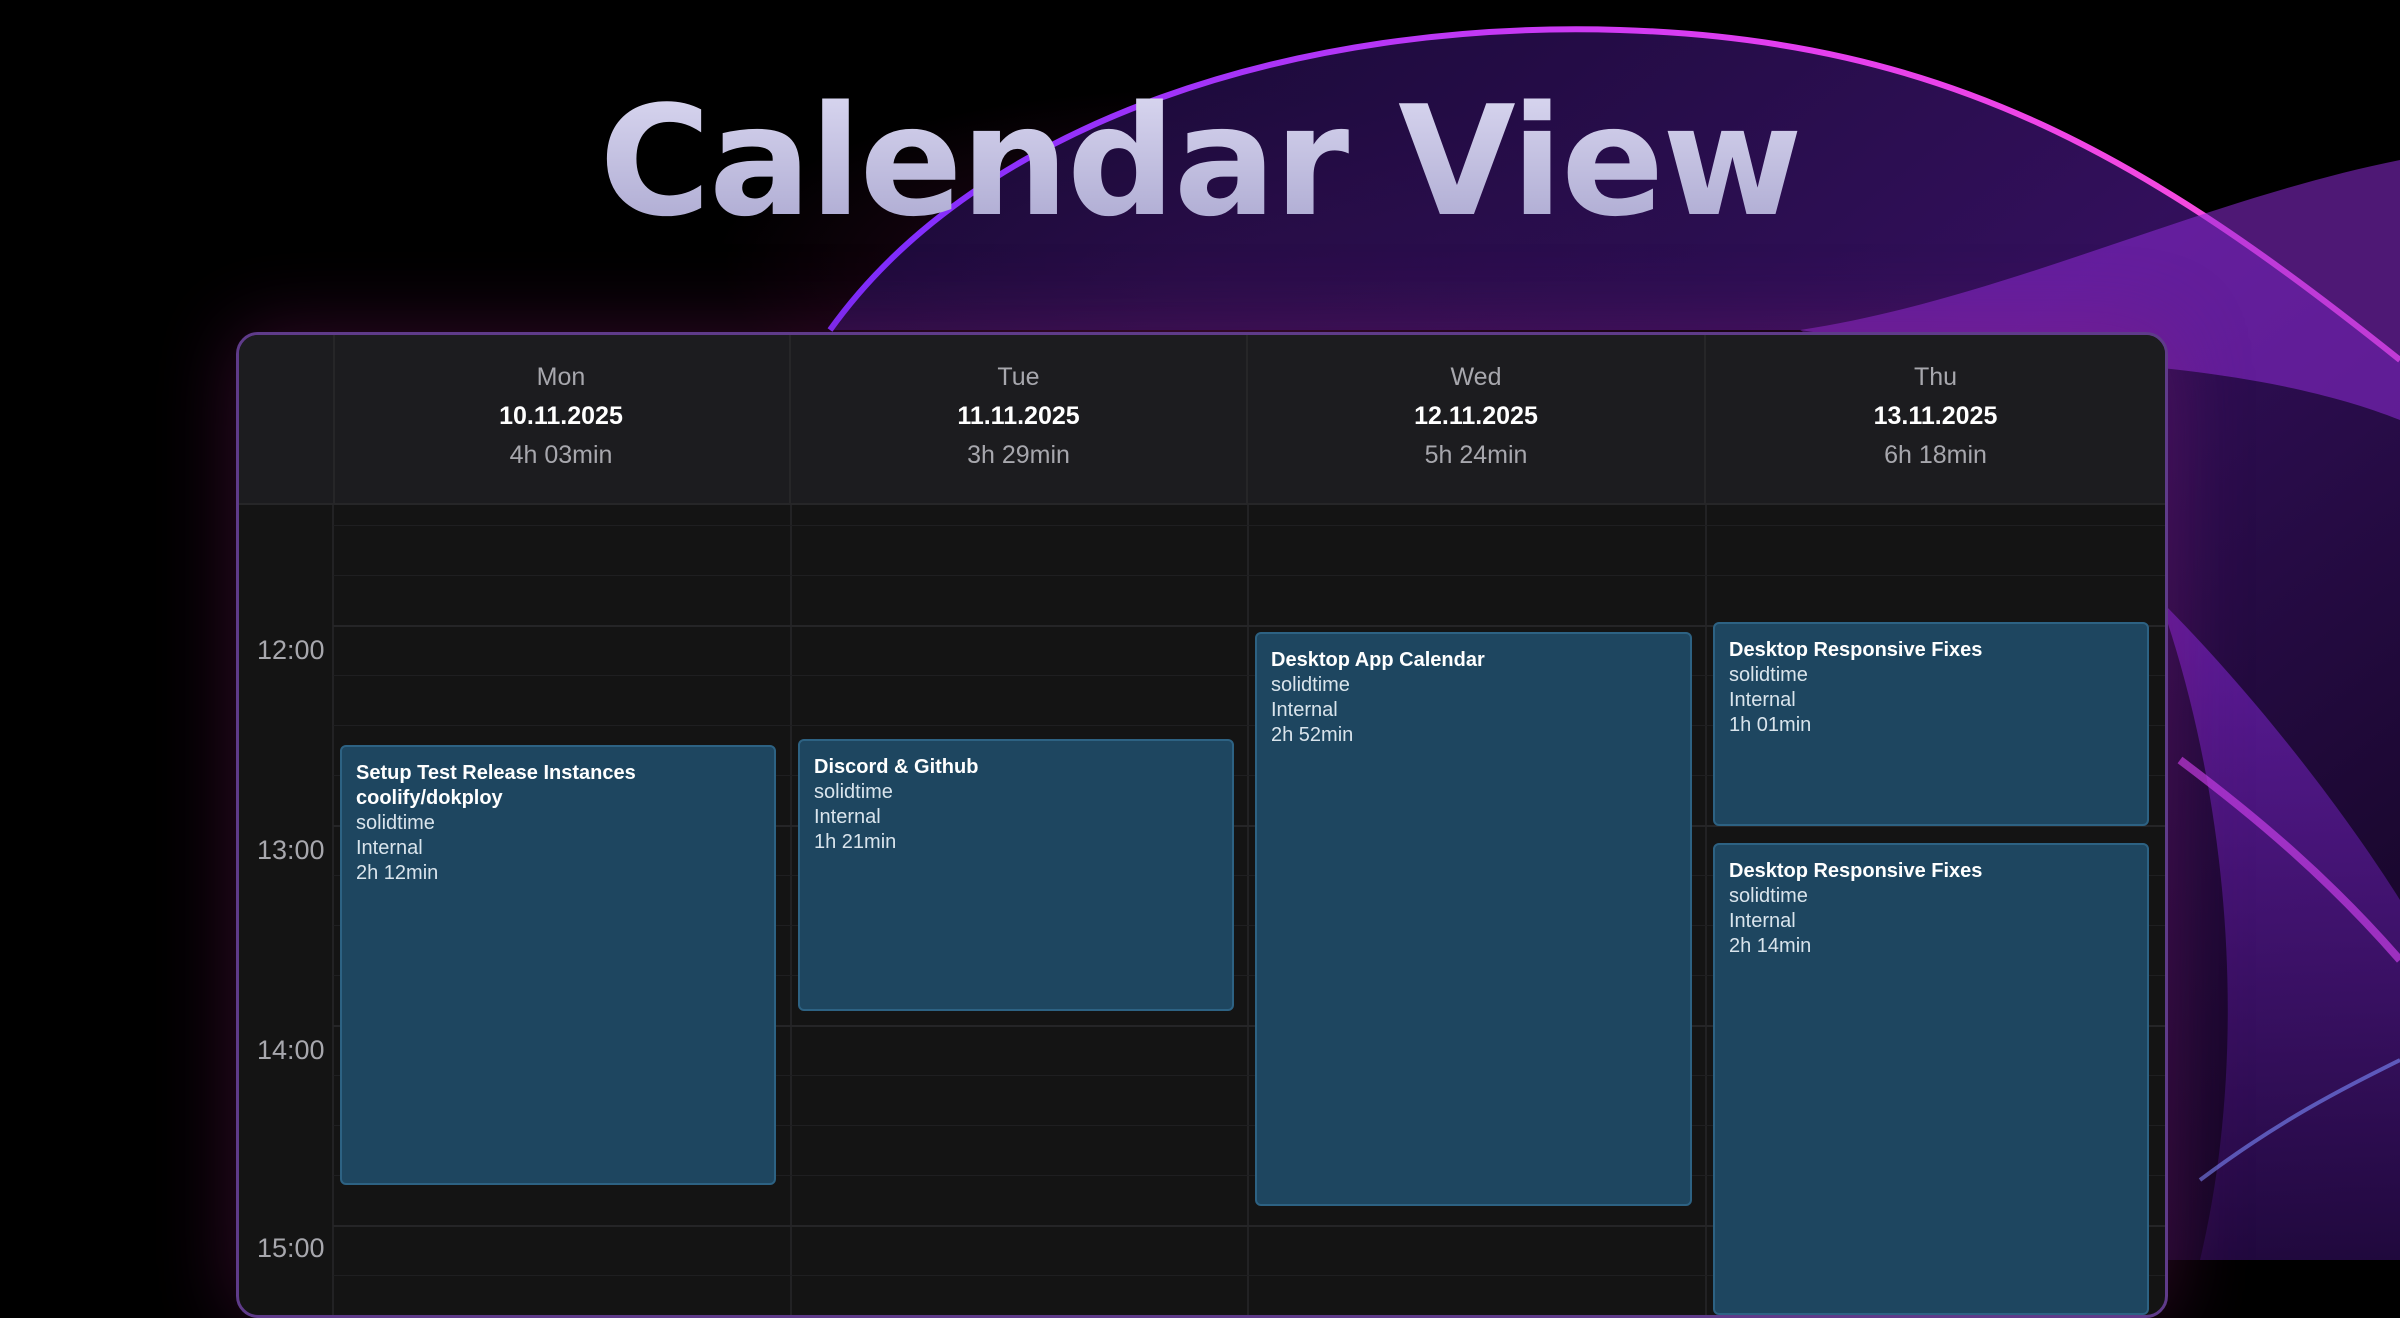 Image resolution: width=2400 pixels, height=1318 pixels. Describe the element at coordinates (1476, 416) in the screenshot. I see `day-date: 12.11.2025` at that location.